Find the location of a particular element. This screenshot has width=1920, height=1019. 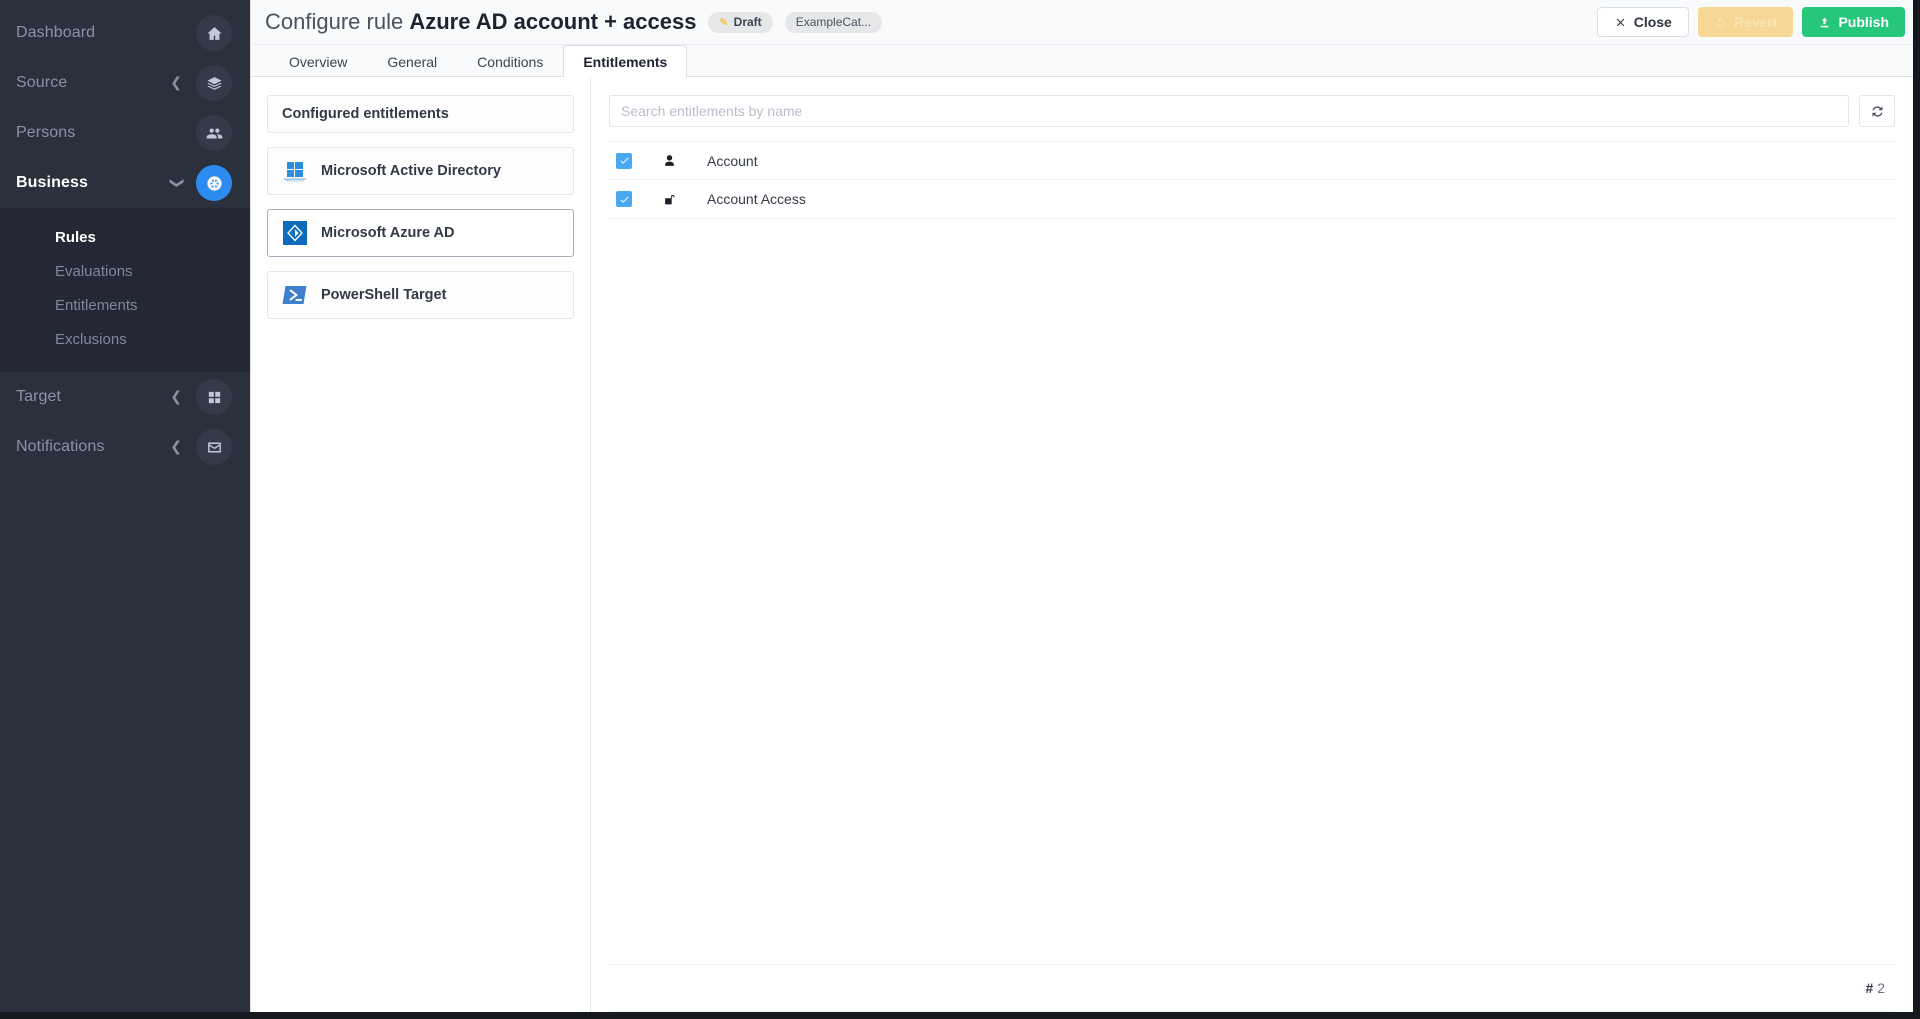

entitlement-row: Account Access is located at coordinates (1252, 199).